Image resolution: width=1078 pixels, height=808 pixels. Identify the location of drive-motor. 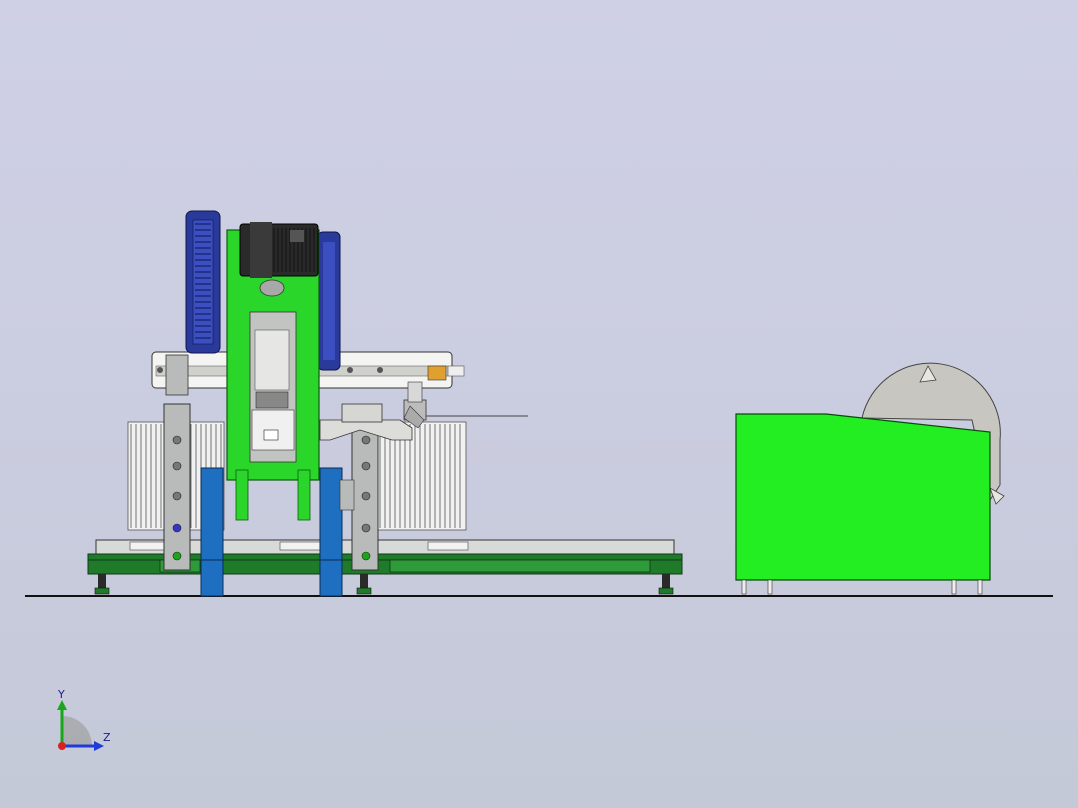
(279, 250).